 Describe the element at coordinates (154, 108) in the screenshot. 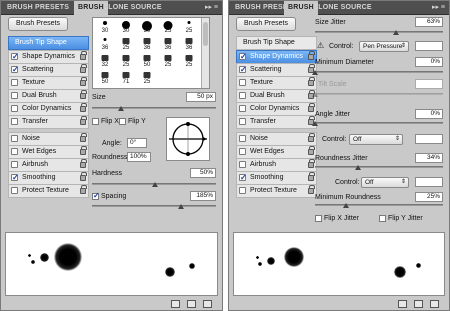

I see `size-slider` at that location.